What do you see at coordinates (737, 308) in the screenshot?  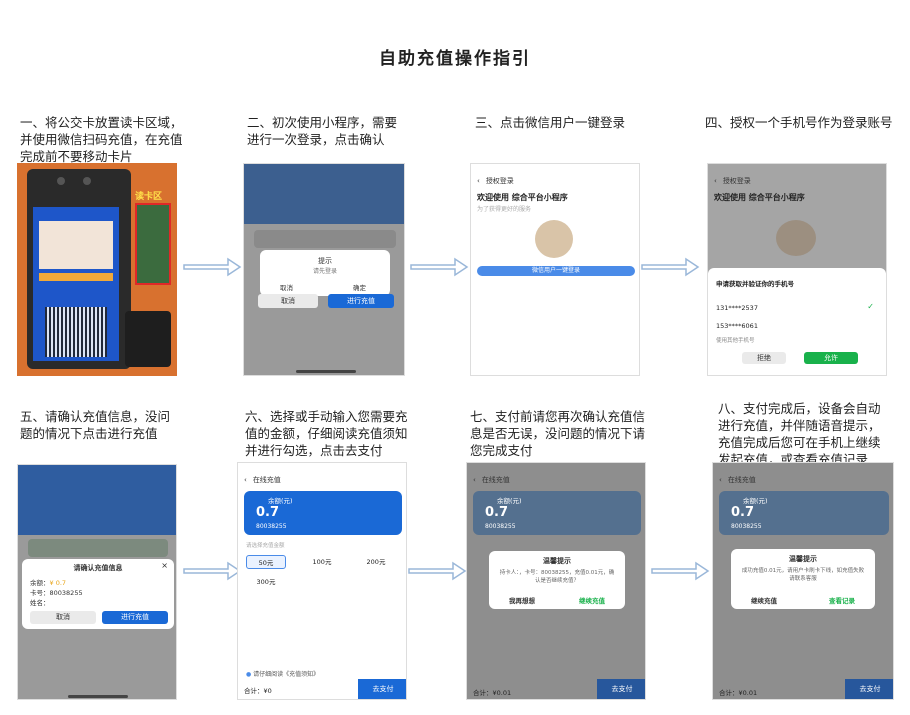 I see `phone-option: 131****2537` at bounding box center [737, 308].